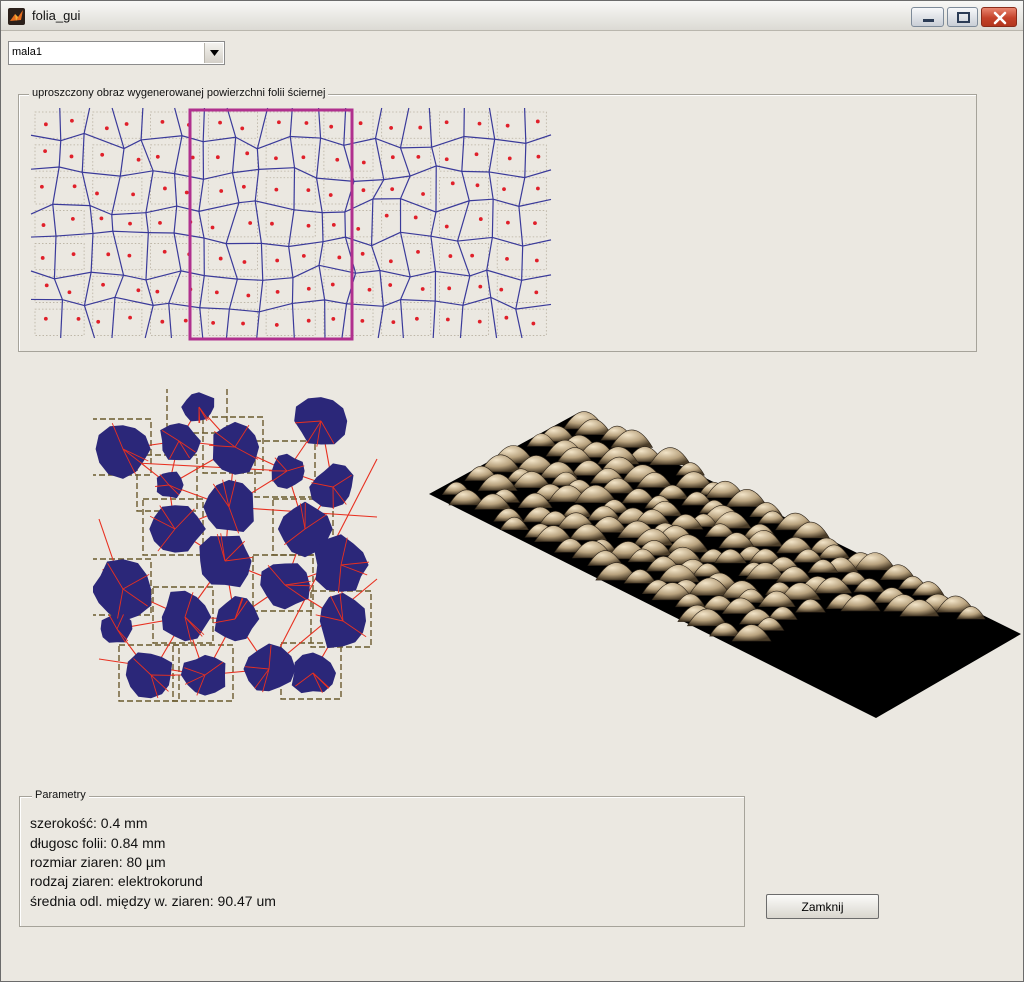 This screenshot has height=982, width=1024. Describe the element at coordinates (927, 17) in the screenshot. I see `minimize-button` at that location.